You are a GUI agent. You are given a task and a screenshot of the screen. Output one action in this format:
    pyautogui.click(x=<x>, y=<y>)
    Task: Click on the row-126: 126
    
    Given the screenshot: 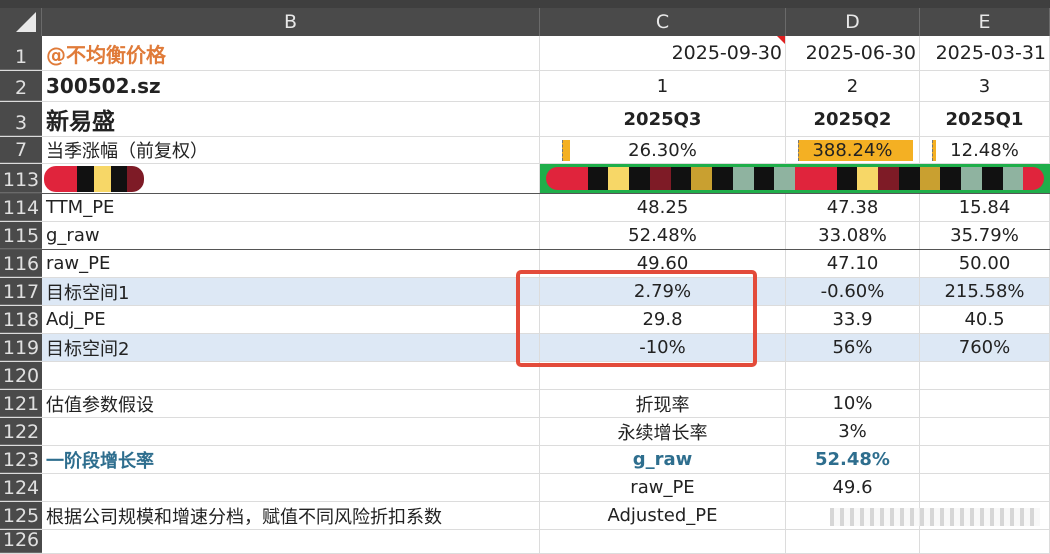 What is the action you would take?
    pyautogui.click(x=525, y=541)
    